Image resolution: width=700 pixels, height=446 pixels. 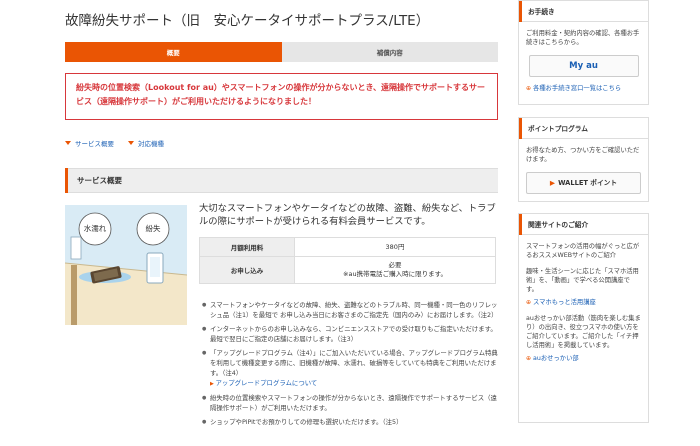 What do you see at coordinates (556, 358) in the screenshot?
I see `osekkai-label: auおせっかい部` at bounding box center [556, 358].